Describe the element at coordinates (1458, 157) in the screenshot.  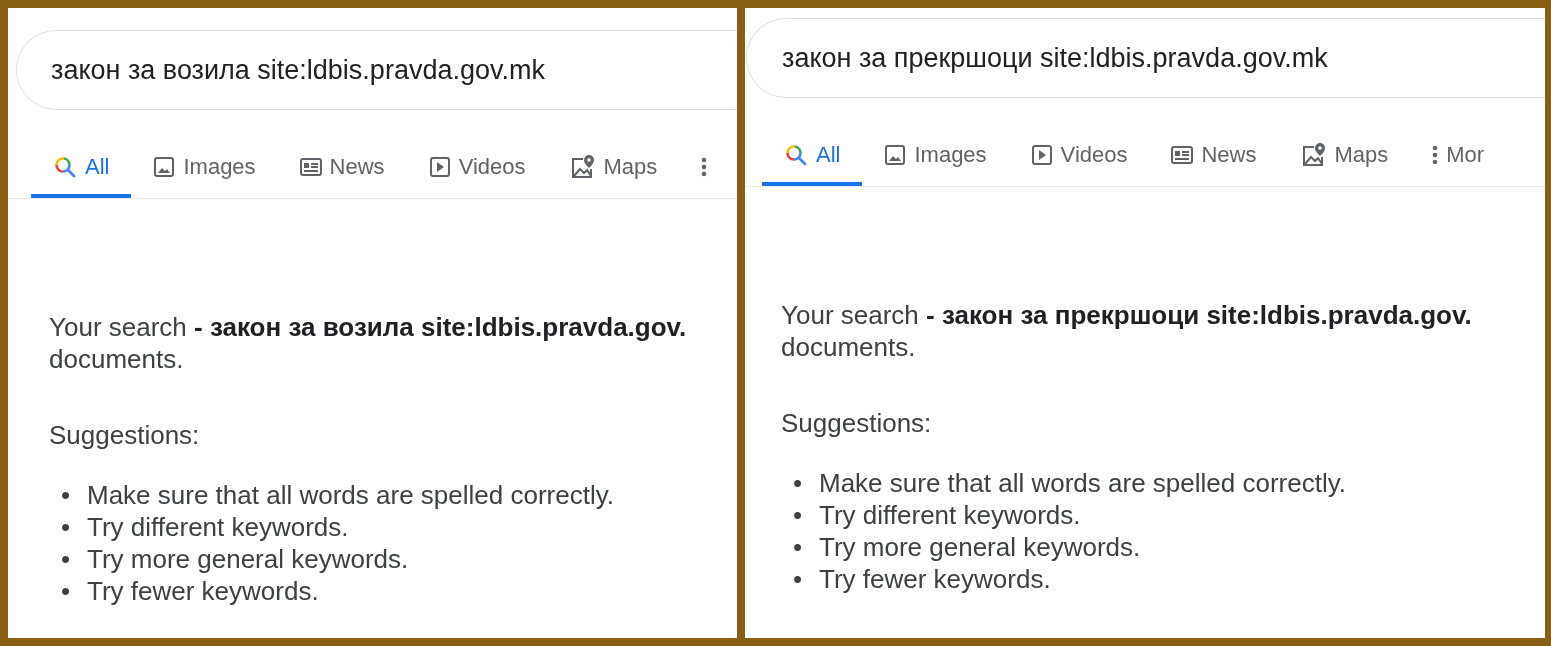
I see `tab: Mor` at that location.